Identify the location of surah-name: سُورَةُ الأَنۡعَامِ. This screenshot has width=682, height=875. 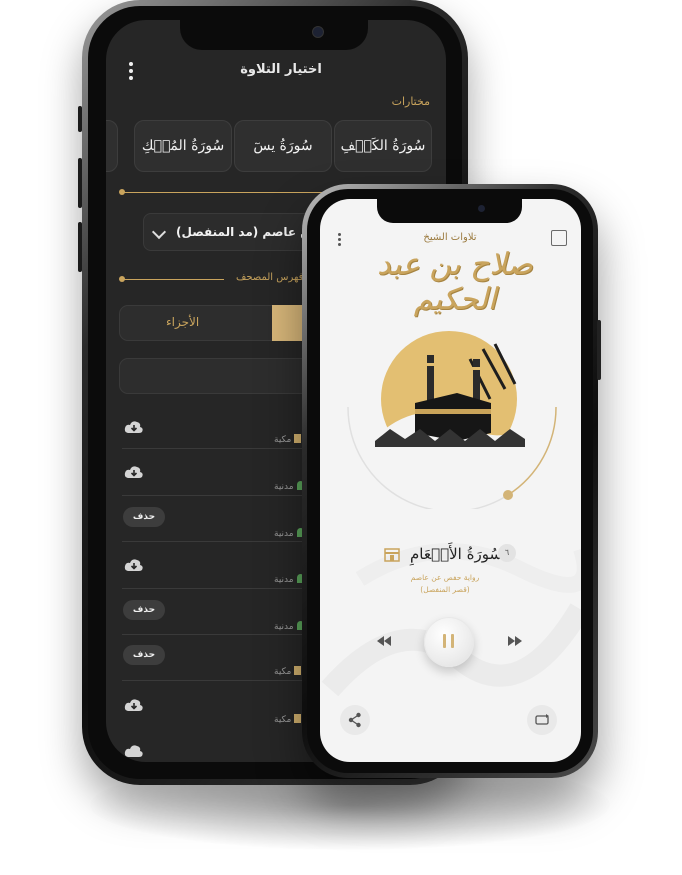
(456, 554).